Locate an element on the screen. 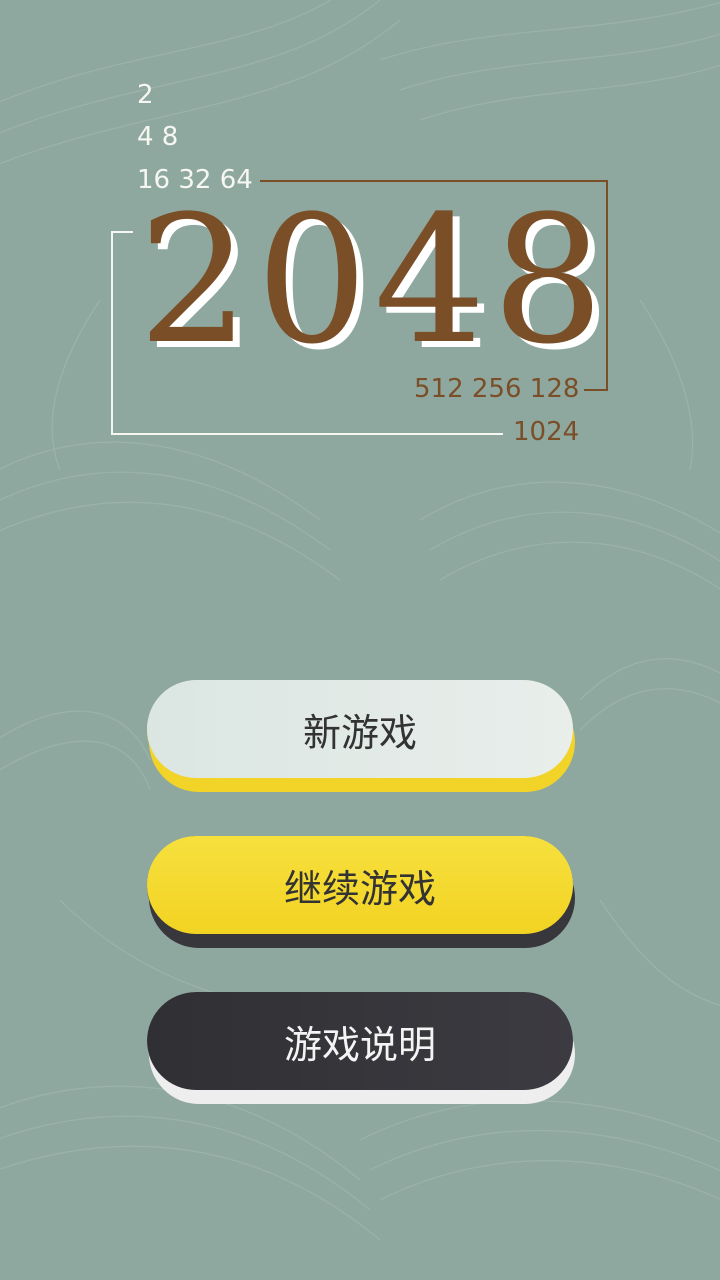 The width and height of the screenshot is (720, 1280). logo-frame-left-tick is located at coordinates (122, 232).